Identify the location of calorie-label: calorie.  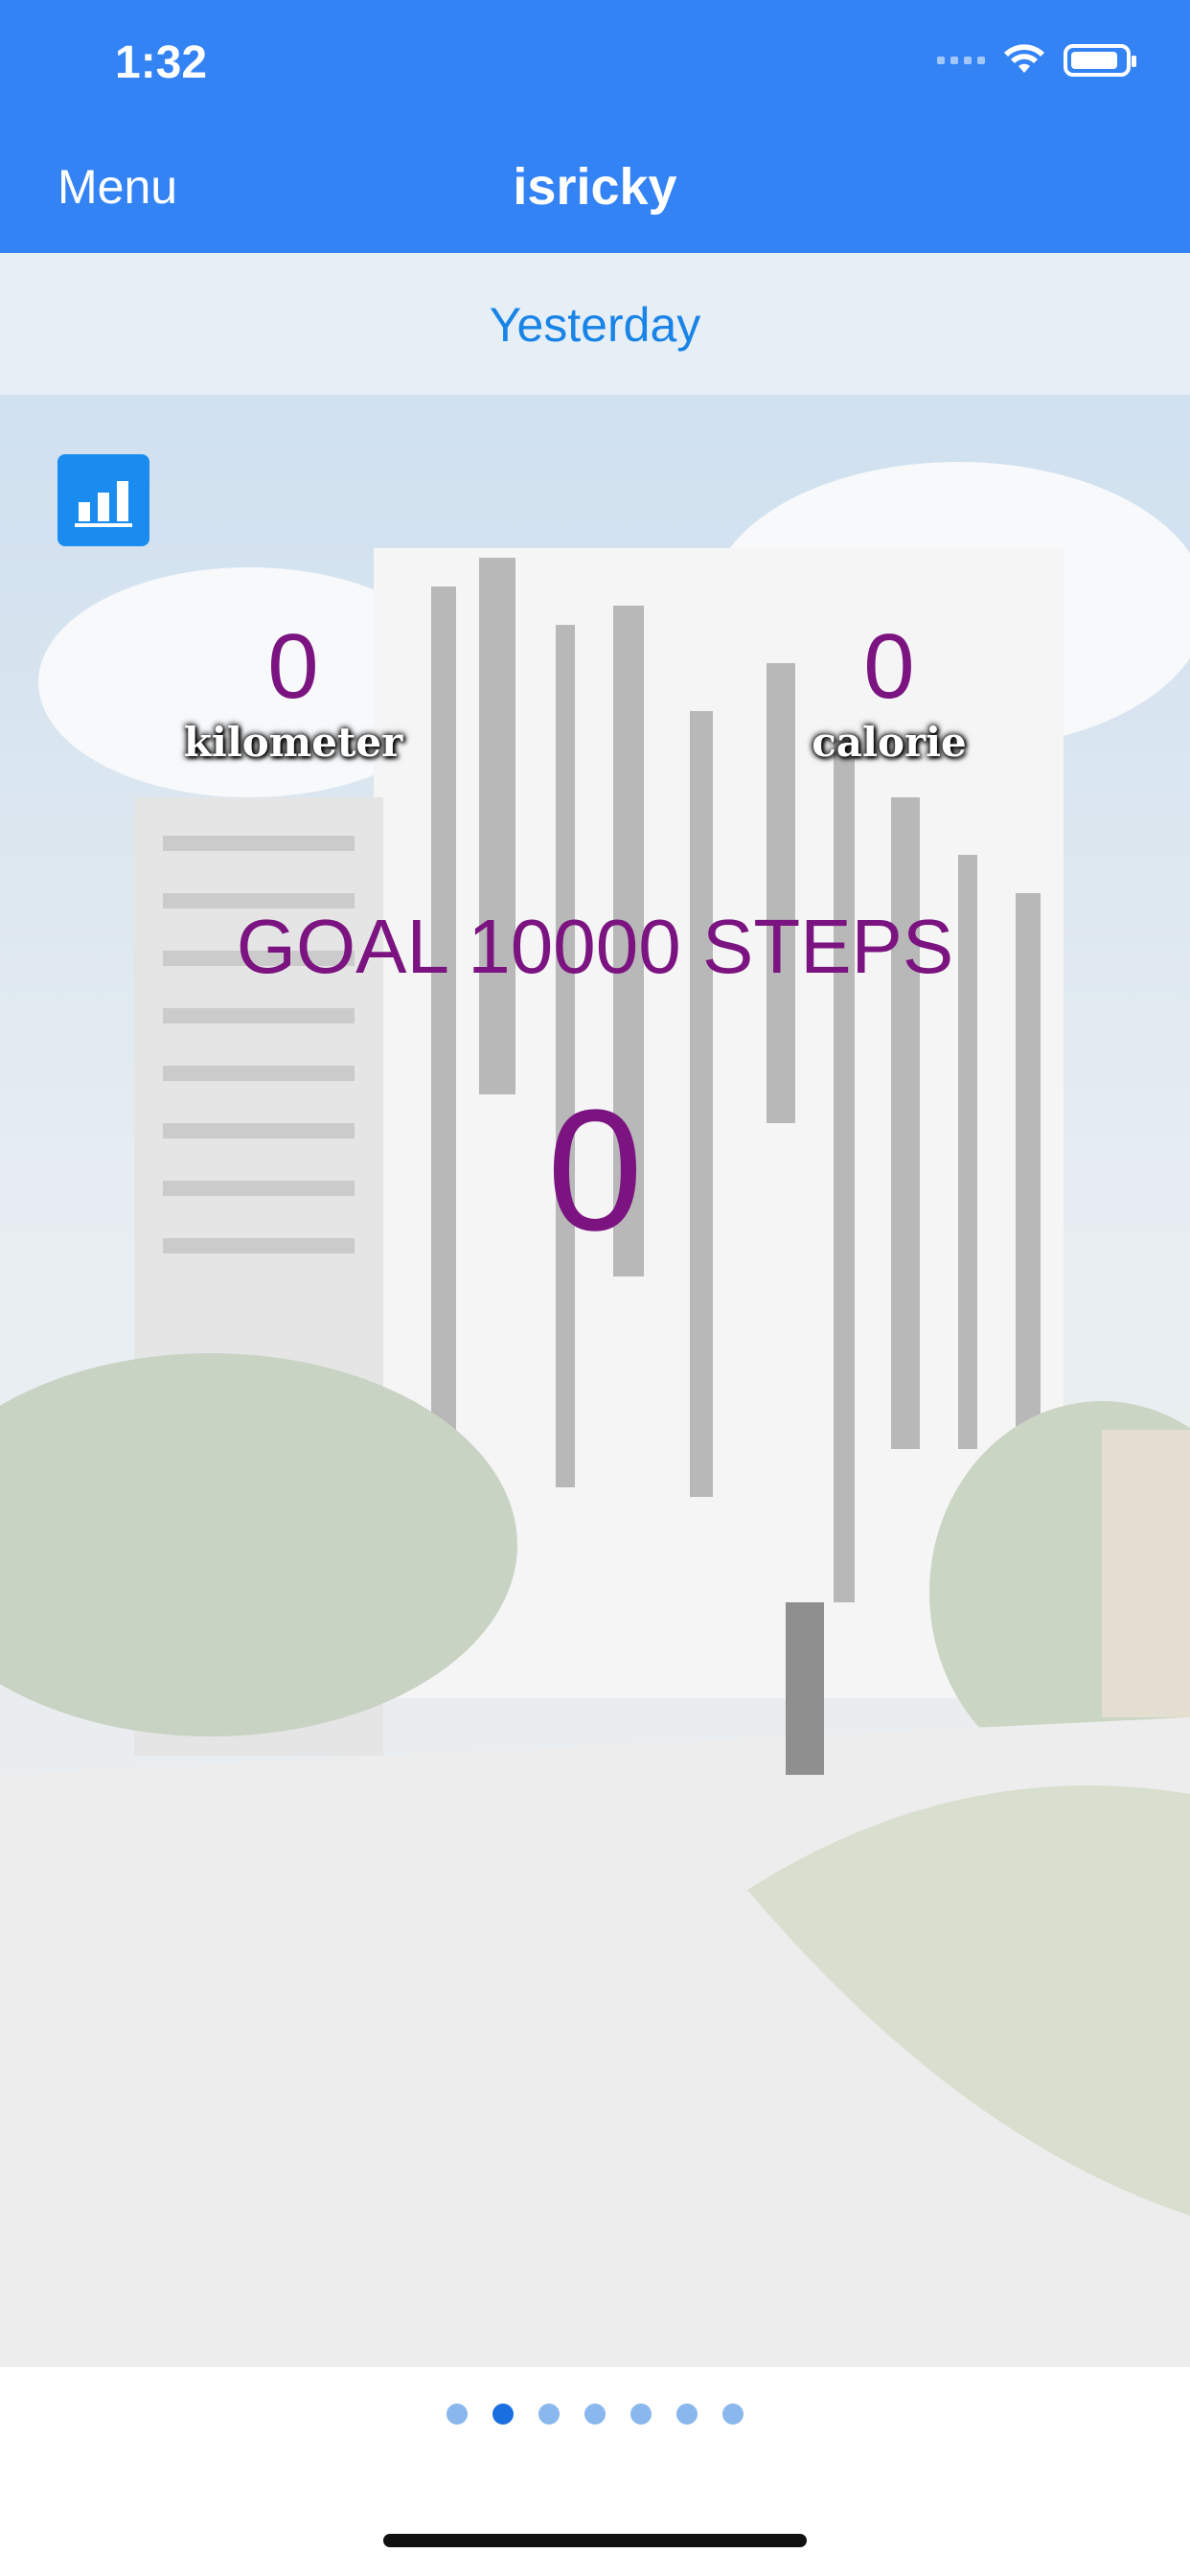
(889, 742).